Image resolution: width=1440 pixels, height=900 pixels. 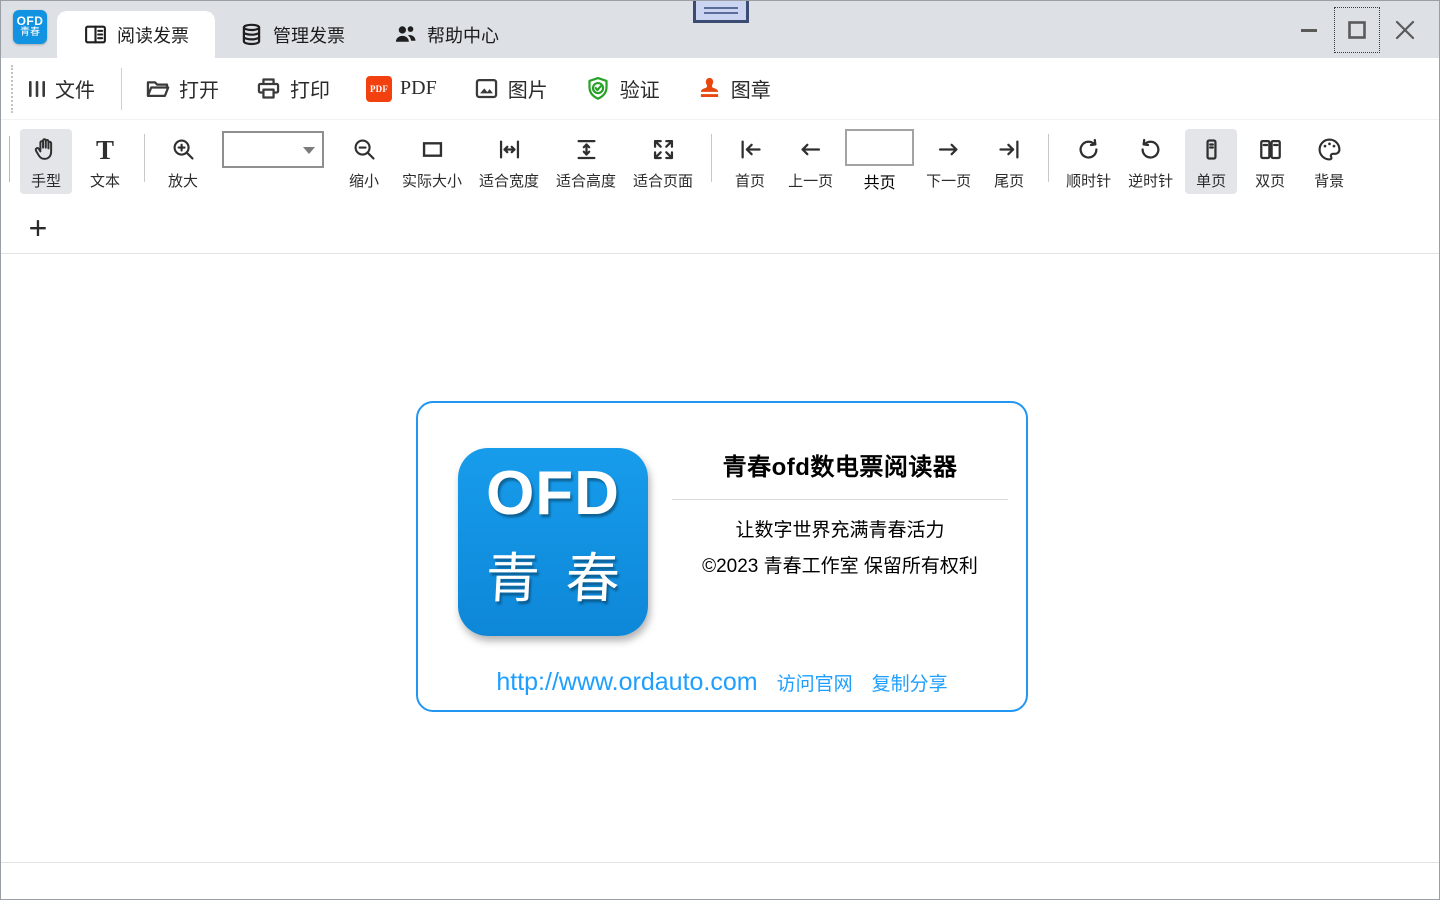 I want to click on visit-site-link: 访问官网, so click(x=815, y=682).